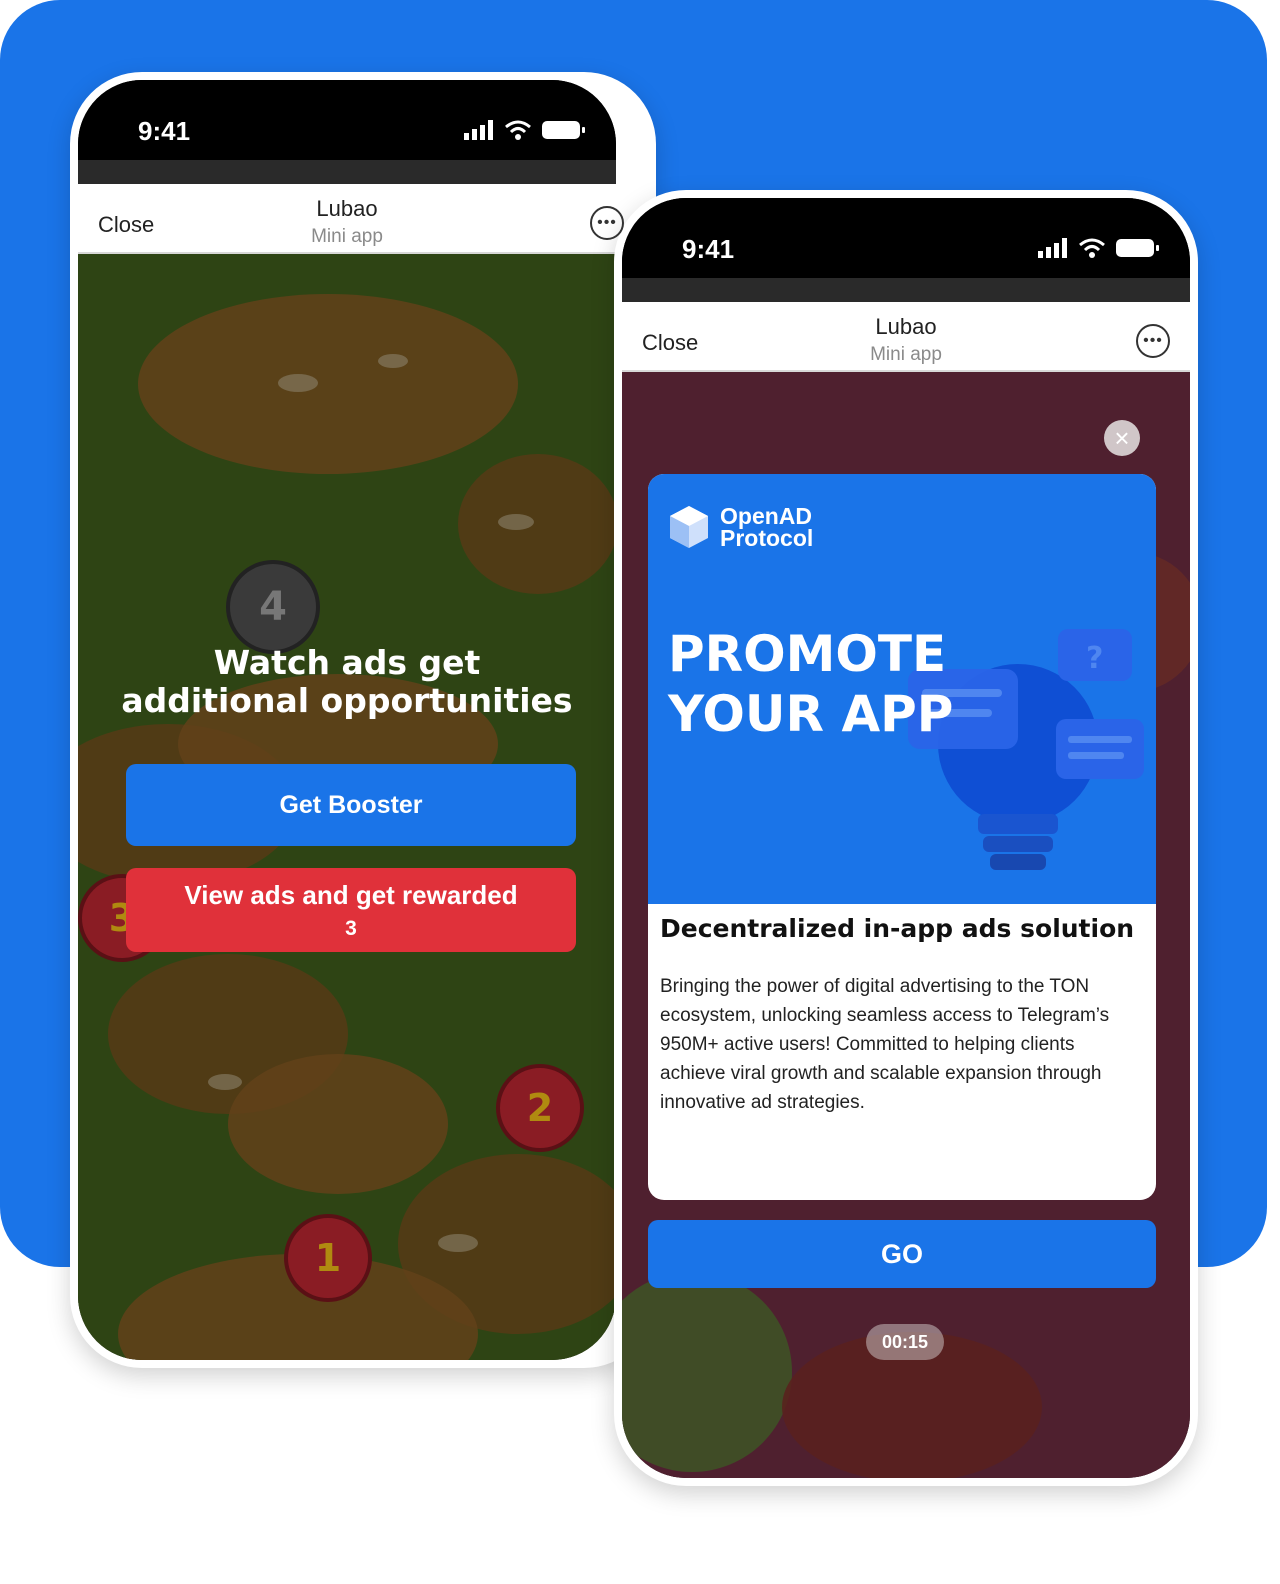  What do you see at coordinates (897, 928) in the screenshot?
I see `ad-headline: Decentralized in-app ads solution` at bounding box center [897, 928].